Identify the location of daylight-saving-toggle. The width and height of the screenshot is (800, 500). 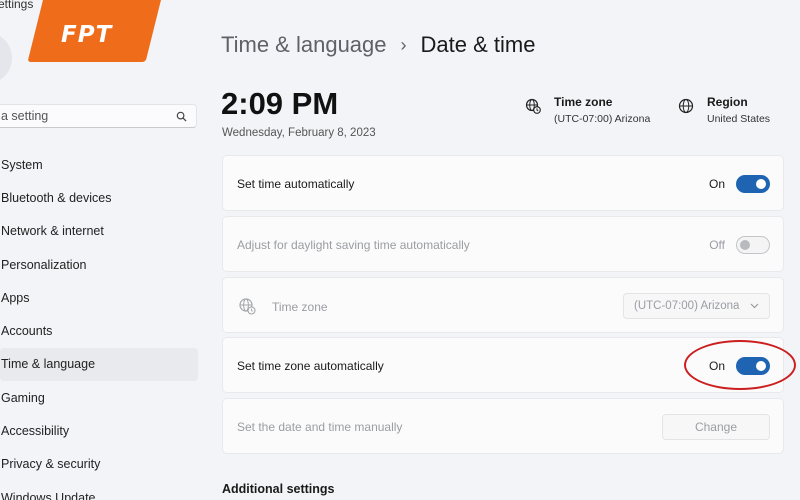
(753, 245).